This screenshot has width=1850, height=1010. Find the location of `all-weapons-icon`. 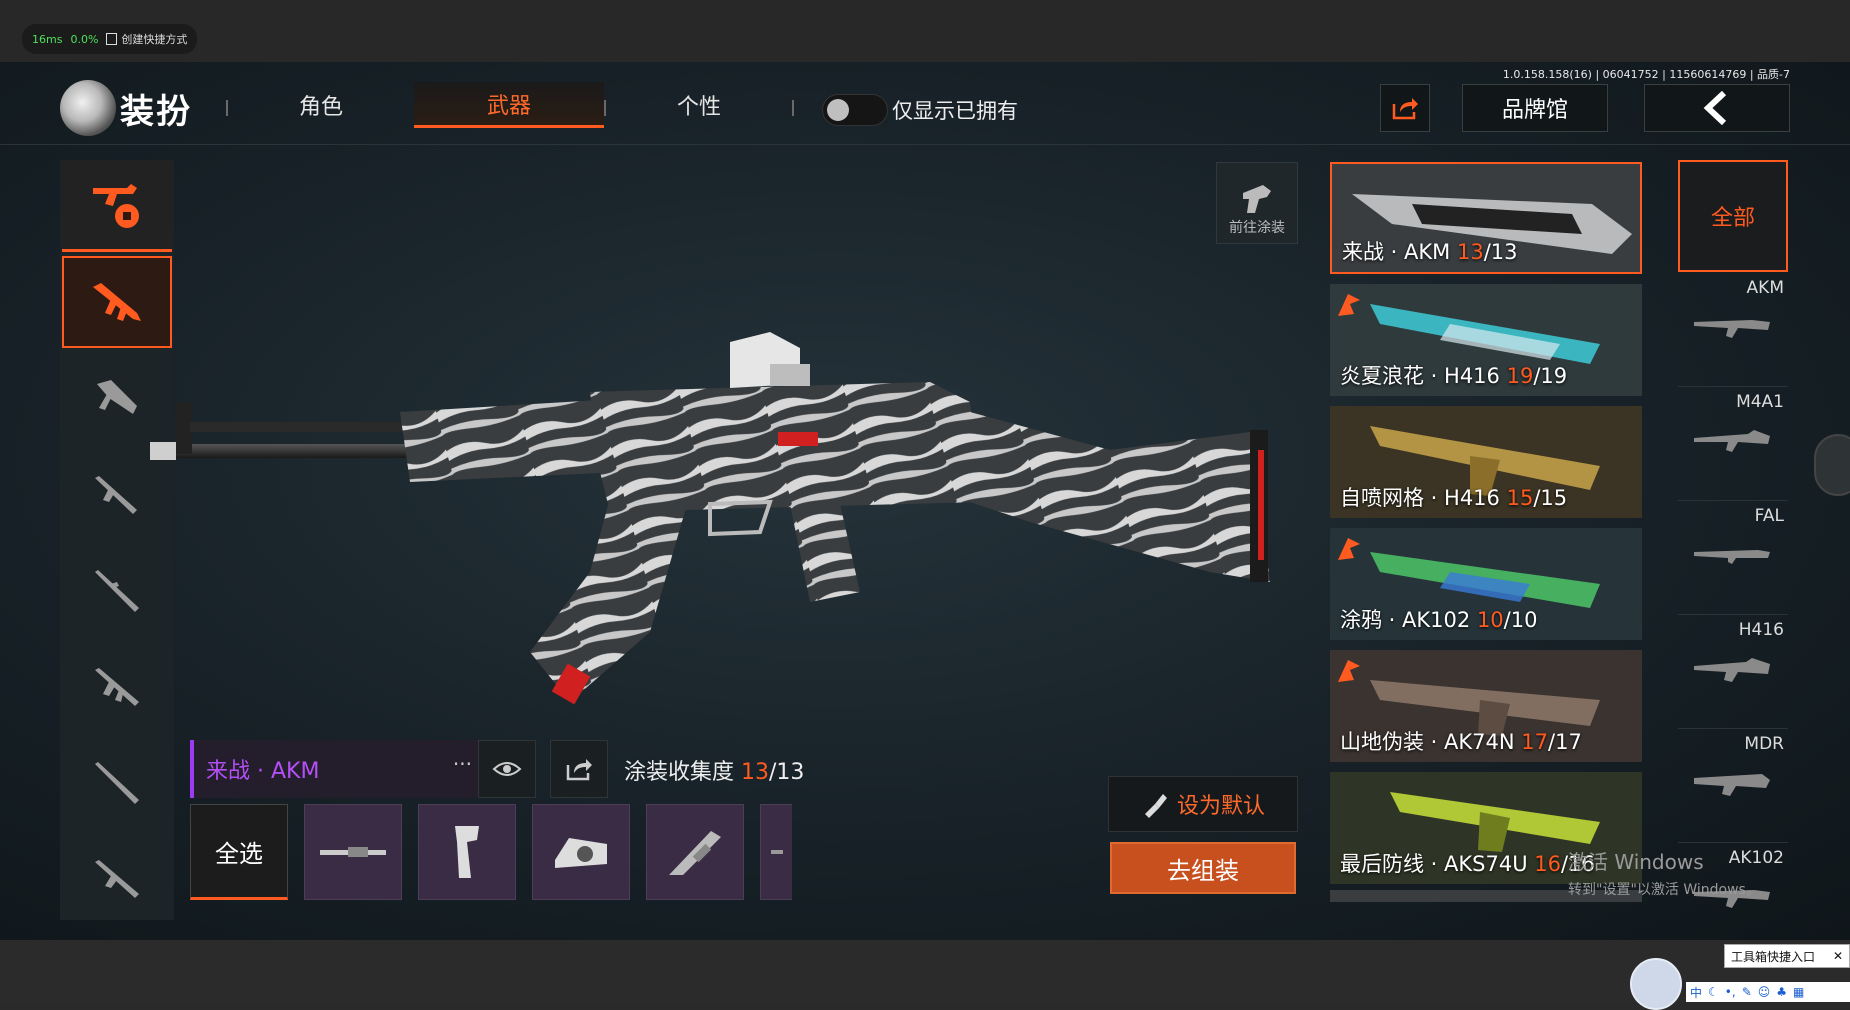

all-weapons-icon is located at coordinates (116, 205).